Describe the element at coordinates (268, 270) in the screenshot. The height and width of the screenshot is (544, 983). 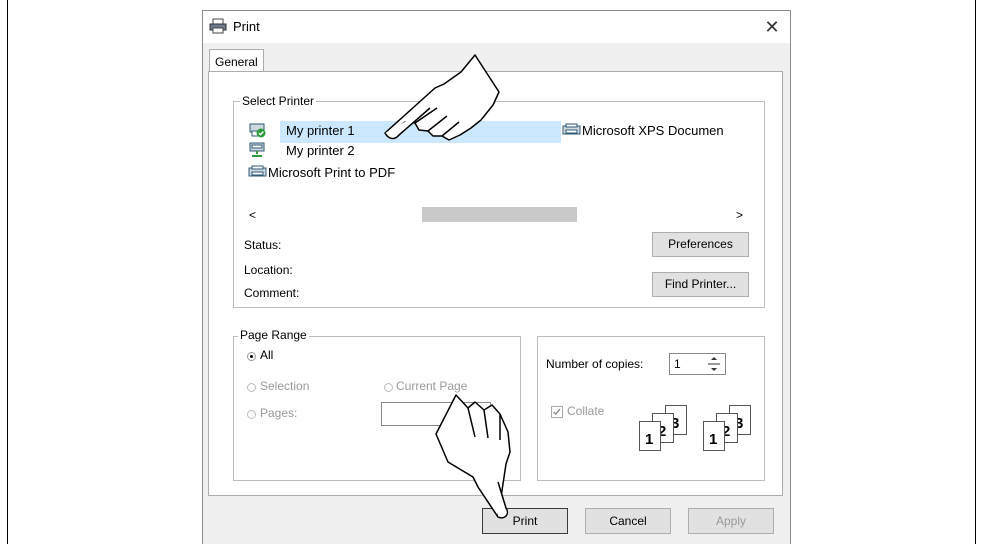
I see `location-label: Location:` at that location.